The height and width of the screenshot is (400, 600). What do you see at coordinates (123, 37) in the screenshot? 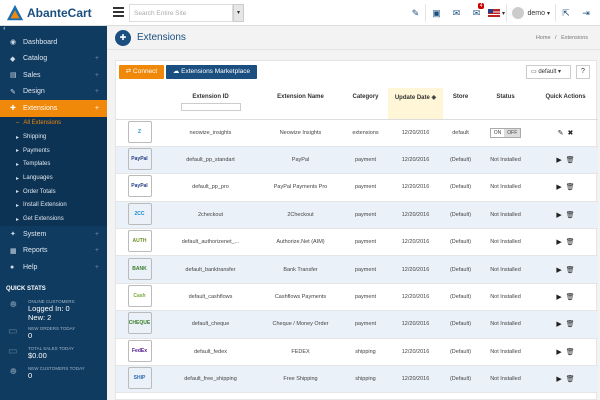
I see `puzzle-icon: ✚` at bounding box center [123, 37].